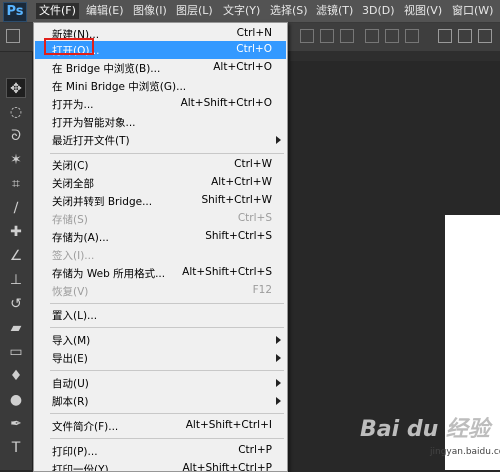 The image size is (500, 472). I want to click on menu-item-close-all: 关闭全部 Alt+Ctrl+W, so click(160, 183).